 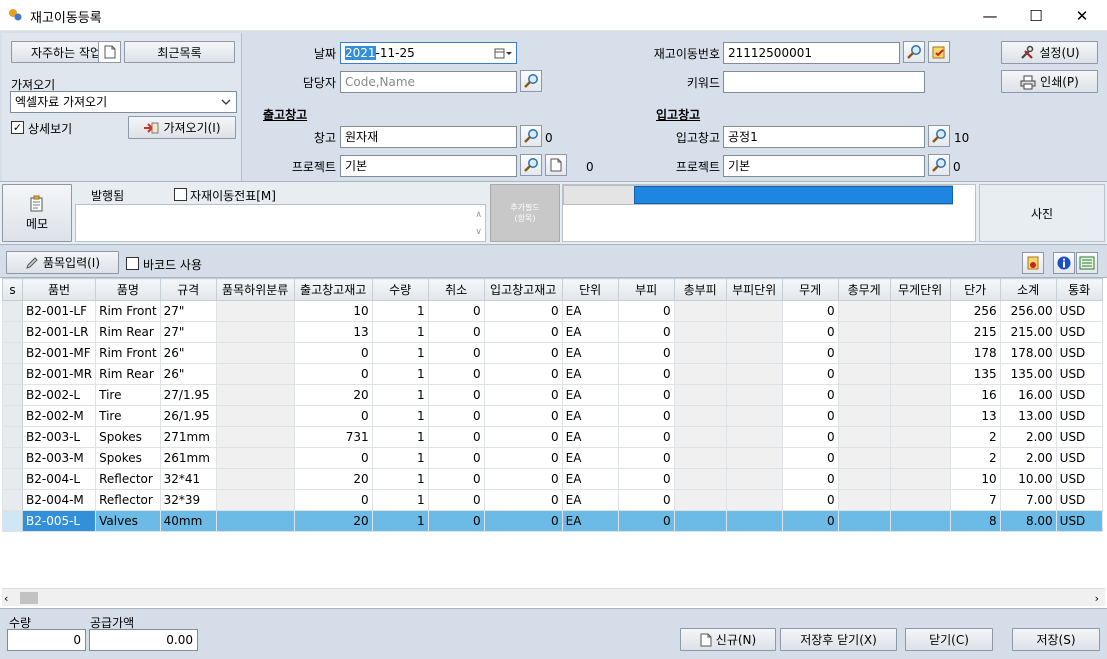 What do you see at coordinates (128, 395) in the screenshot?
I see `table-cell: Tire` at bounding box center [128, 395].